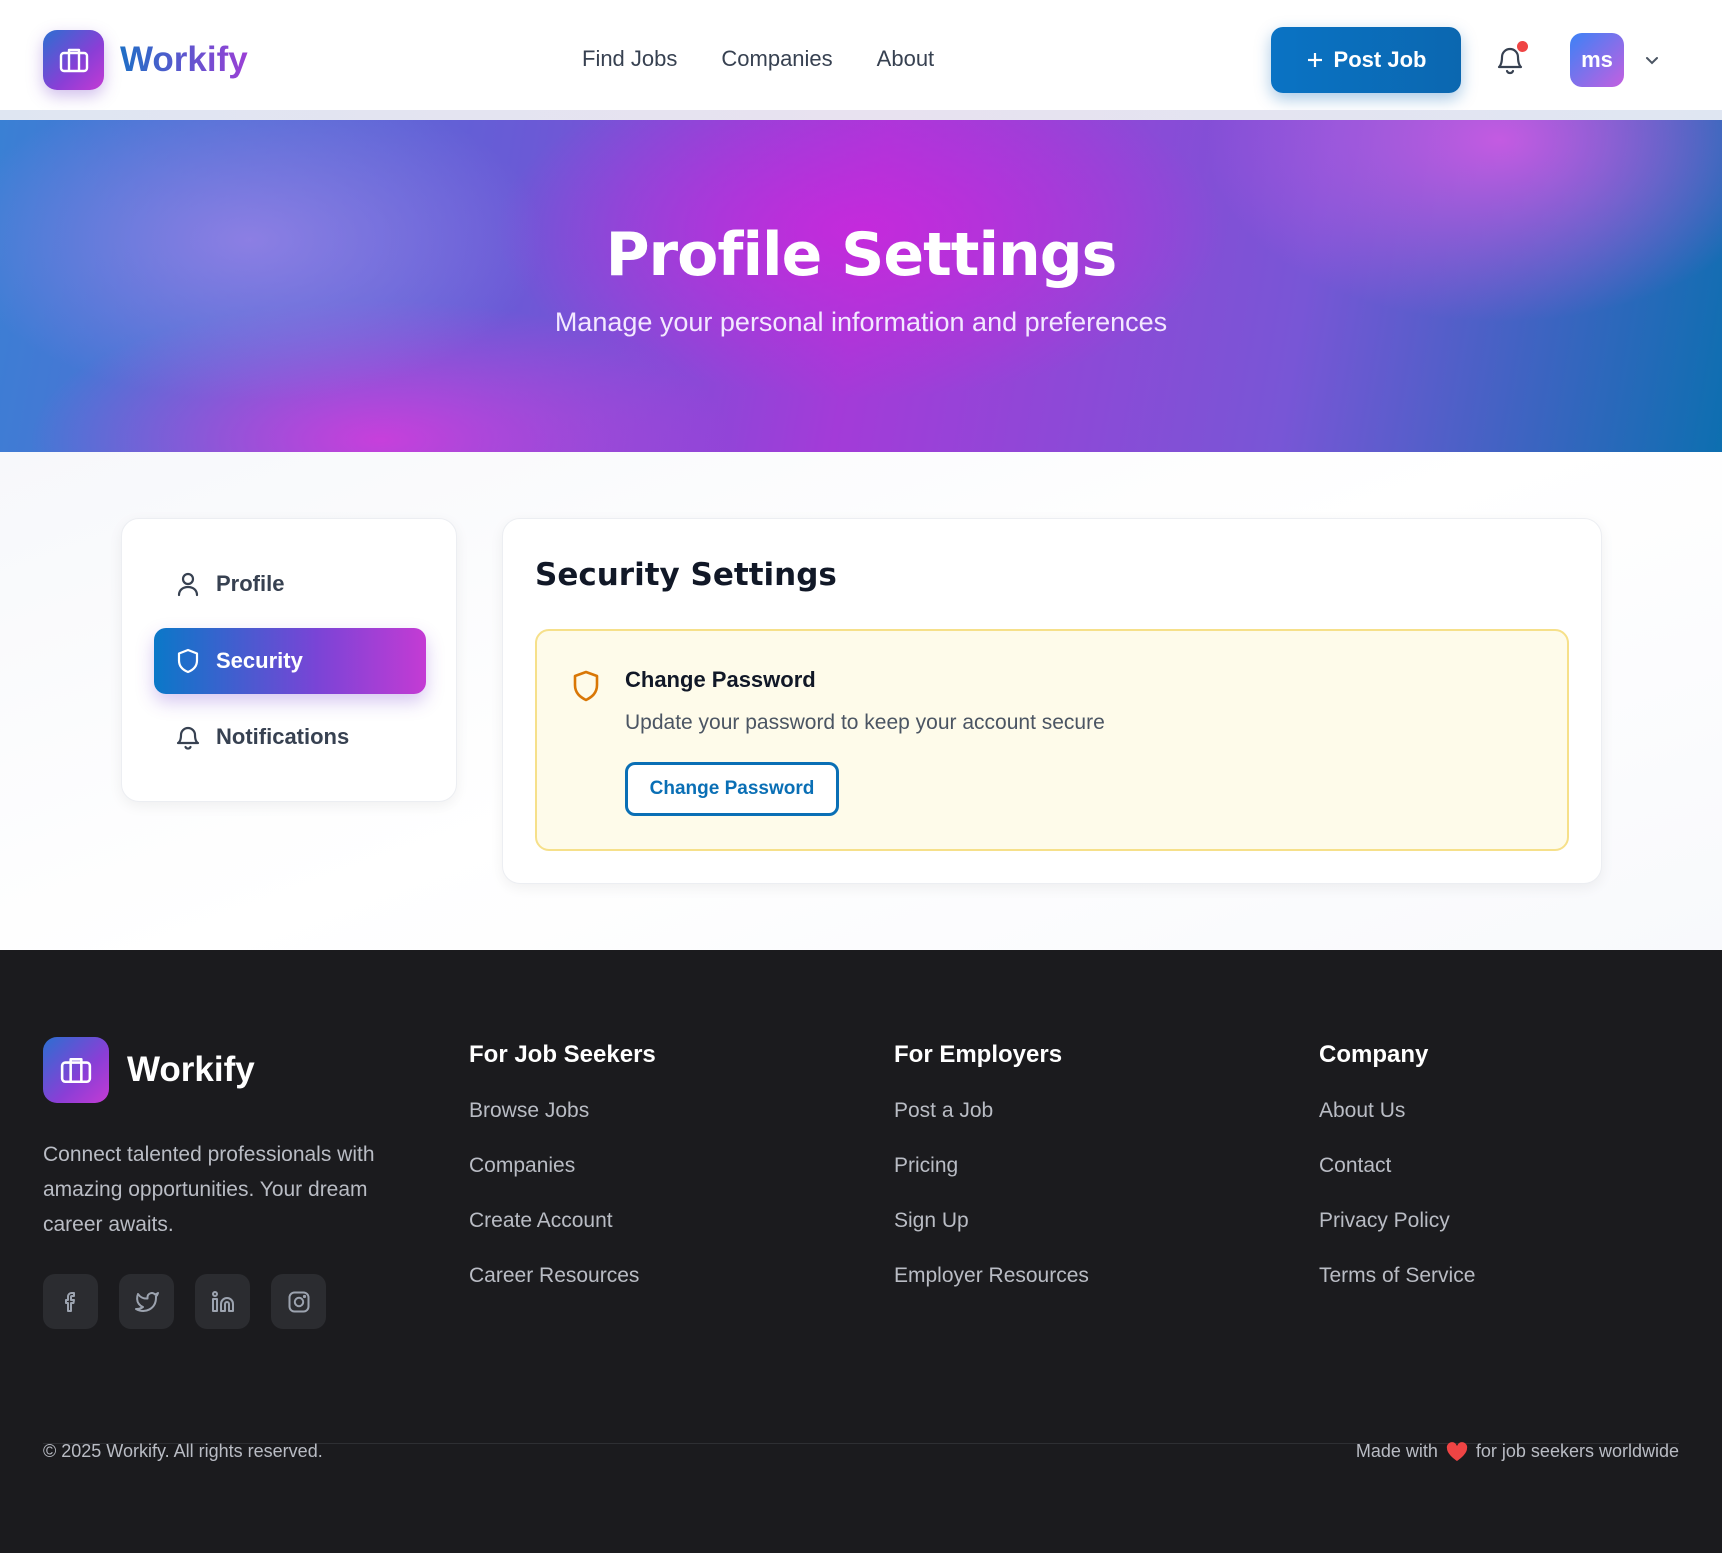 This screenshot has width=1722, height=1553. I want to click on footer-column-title: For Job Seekers, so click(562, 1054).